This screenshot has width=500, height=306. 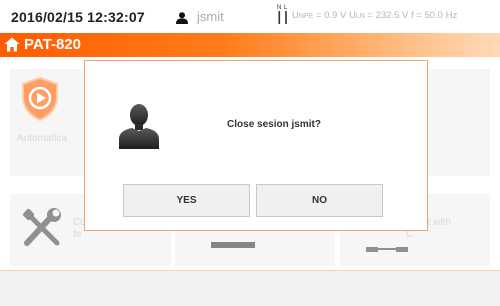 What do you see at coordinates (78, 17) in the screenshot?
I see `datetime: 2016/02/15 12:32:07` at bounding box center [78, 17].